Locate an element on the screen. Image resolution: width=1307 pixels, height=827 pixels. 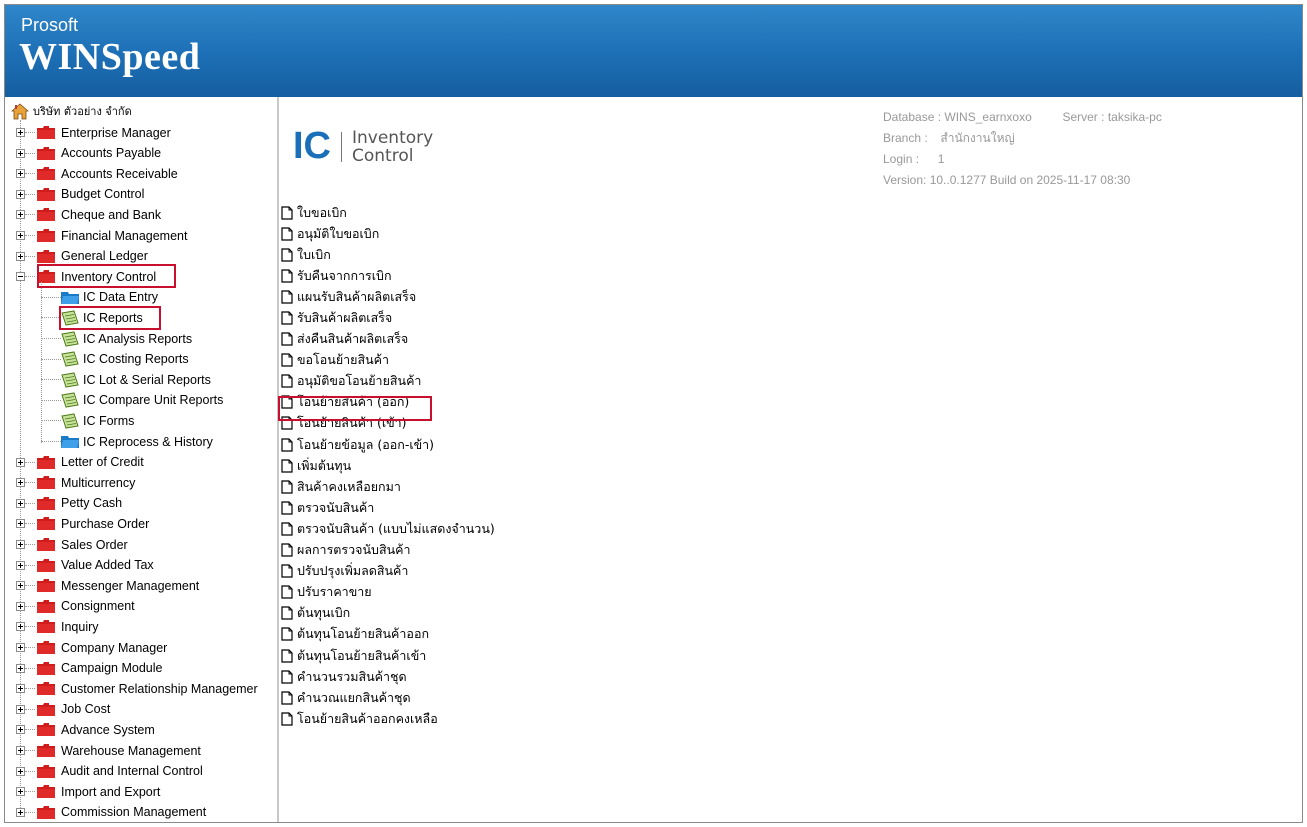
document-item: คำนวนรวมสินค้าชุด is located at coordinates (388, 676).